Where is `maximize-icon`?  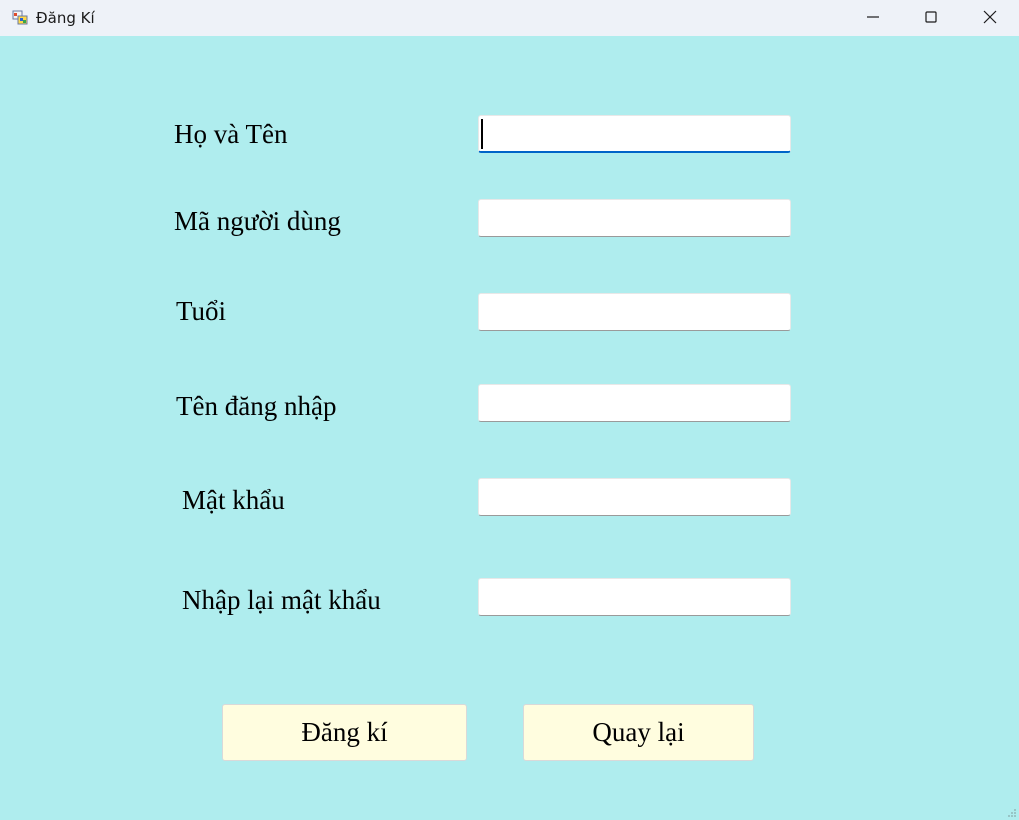 maximize-icon is located at coordinates (931, 17).